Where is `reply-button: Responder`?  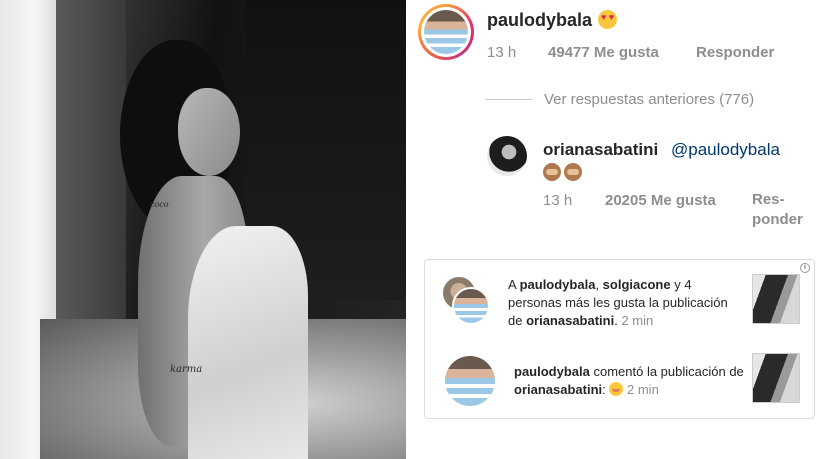 reply-button: Responder is located at coordinates (735, 52).